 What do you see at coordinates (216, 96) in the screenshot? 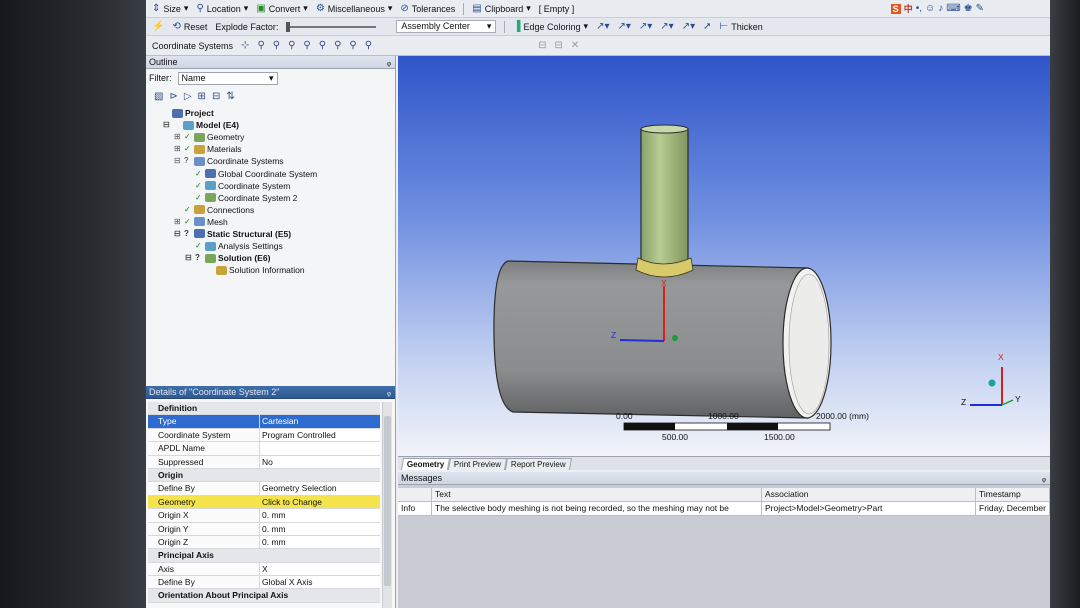
I see `collapse-all-icon: ⊟` at bounding box center [216, 96].